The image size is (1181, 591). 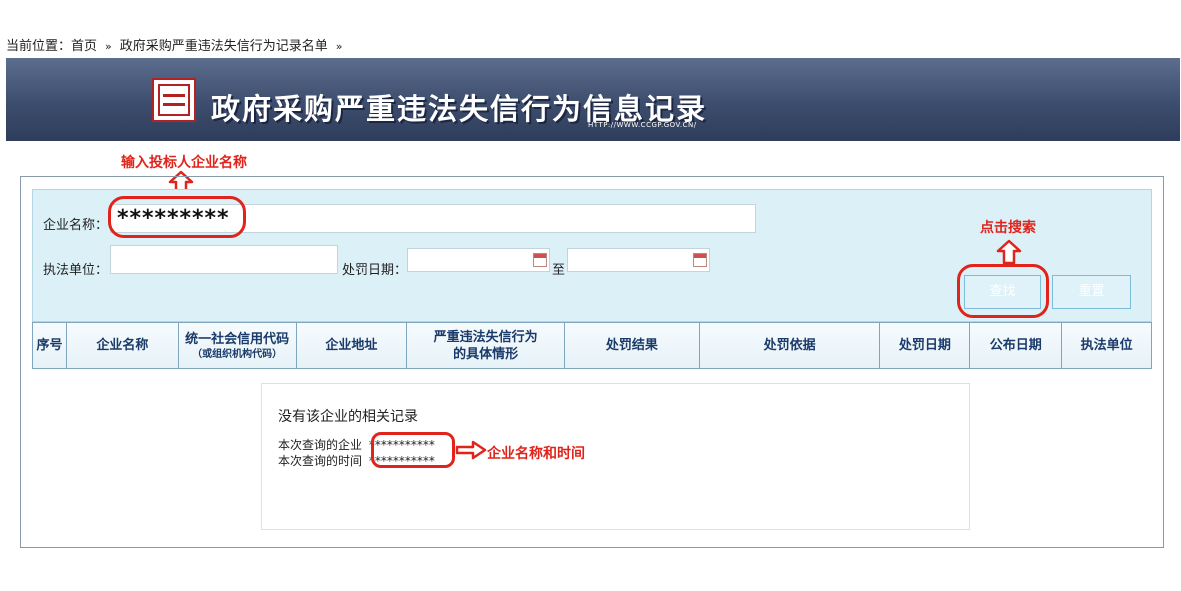 I want to click on arrow-right-icon, so click(x=471, y=450).